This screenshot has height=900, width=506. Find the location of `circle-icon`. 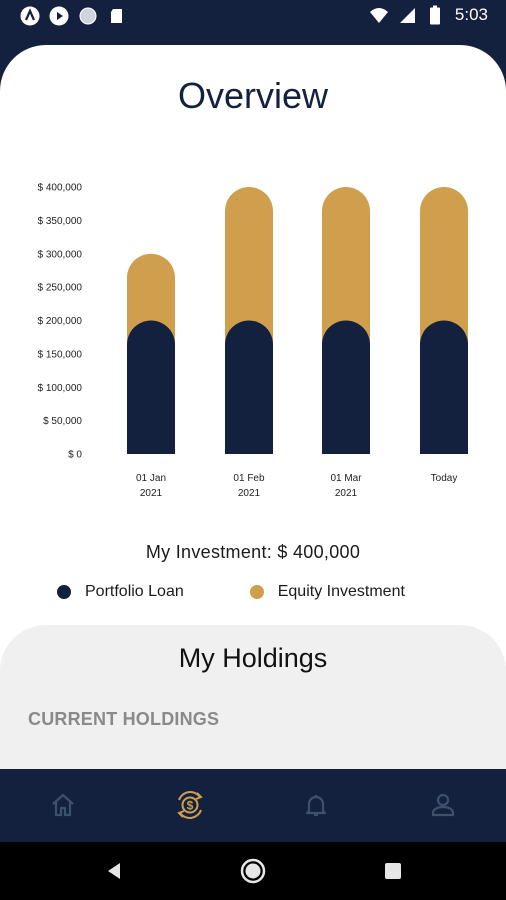

circle-icon is located at coordinates (88, 16).